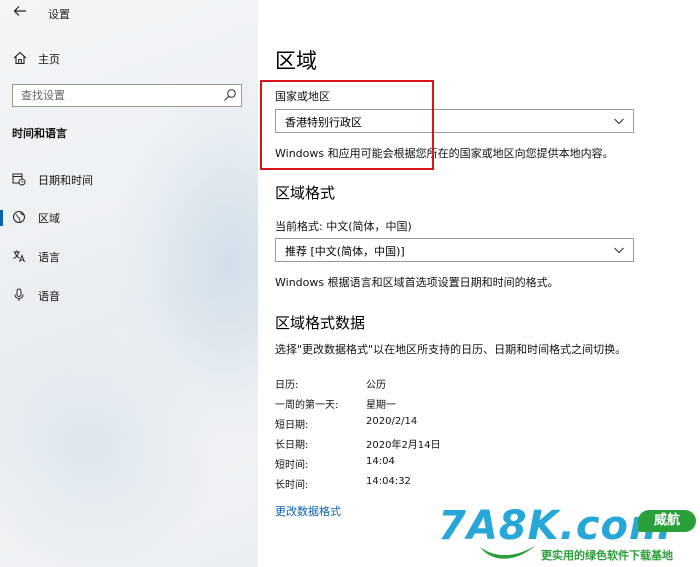 This screenshot has height=567, width=700. Describe the element at coordinates (121, 95) in the screenshot. I see `search-input` at that location.